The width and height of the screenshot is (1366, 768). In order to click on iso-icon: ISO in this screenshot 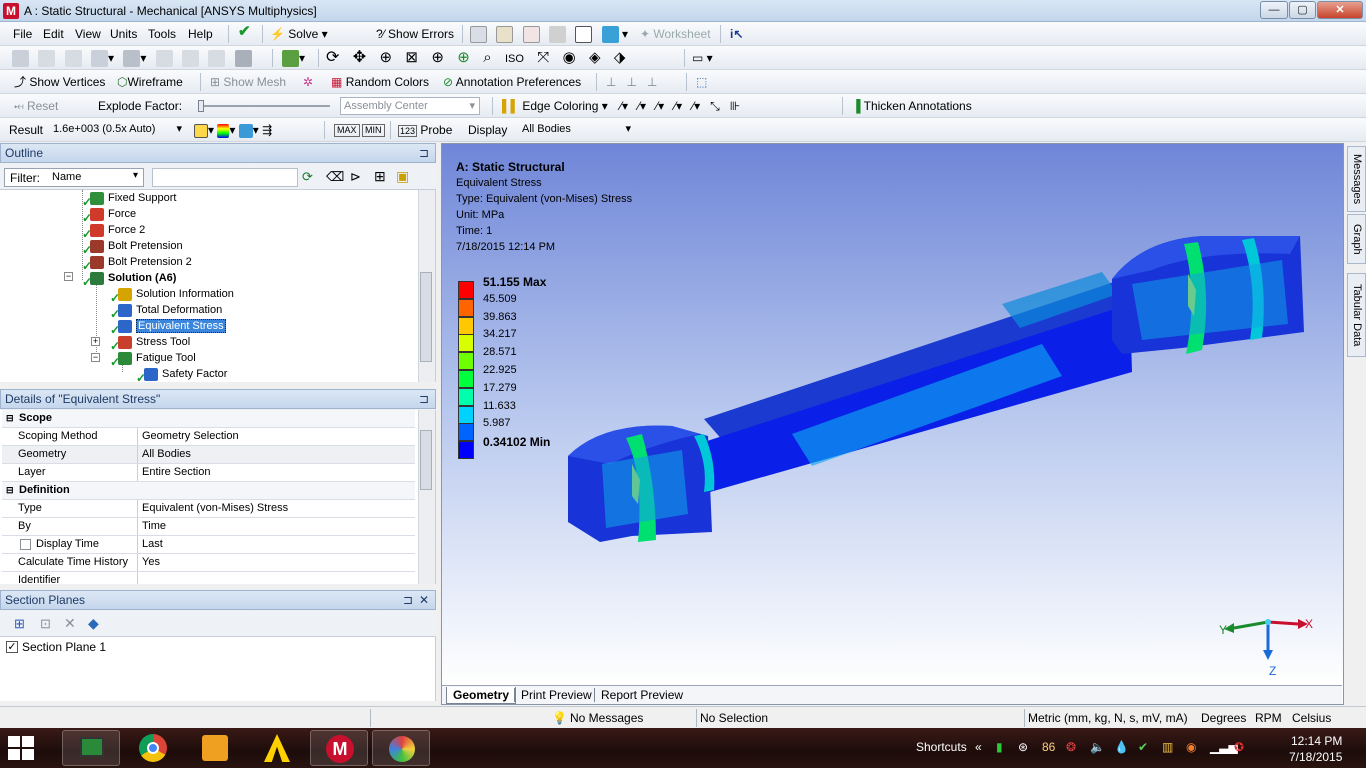, I will do `click(514, 59)`.